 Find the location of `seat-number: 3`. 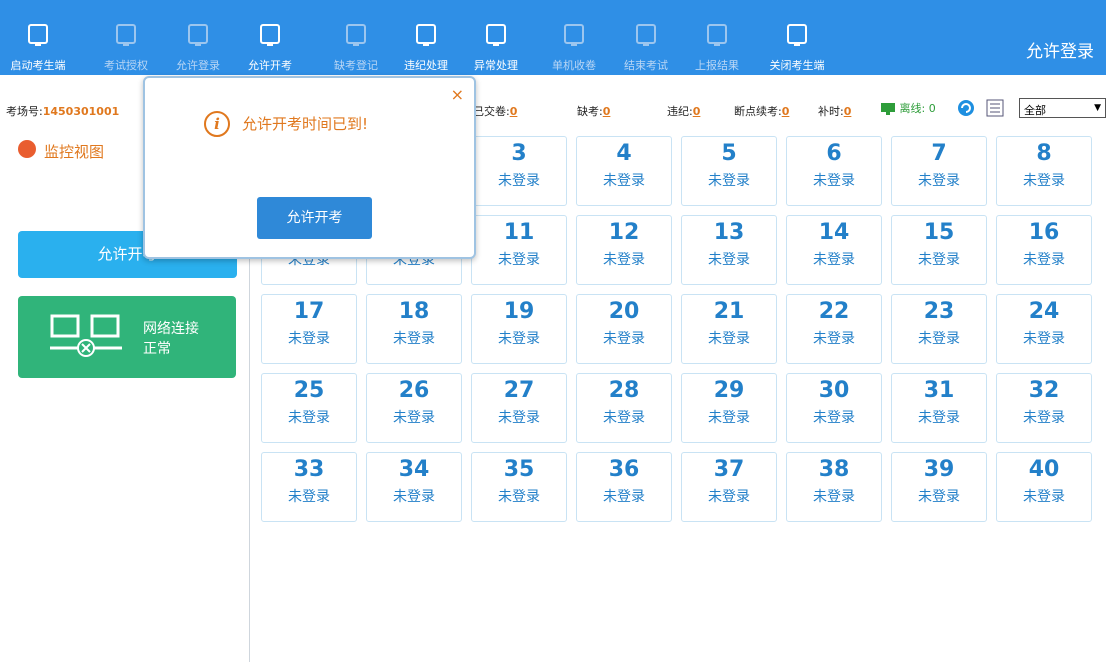

seat-number: 3 is located at coordinates (519, 153).